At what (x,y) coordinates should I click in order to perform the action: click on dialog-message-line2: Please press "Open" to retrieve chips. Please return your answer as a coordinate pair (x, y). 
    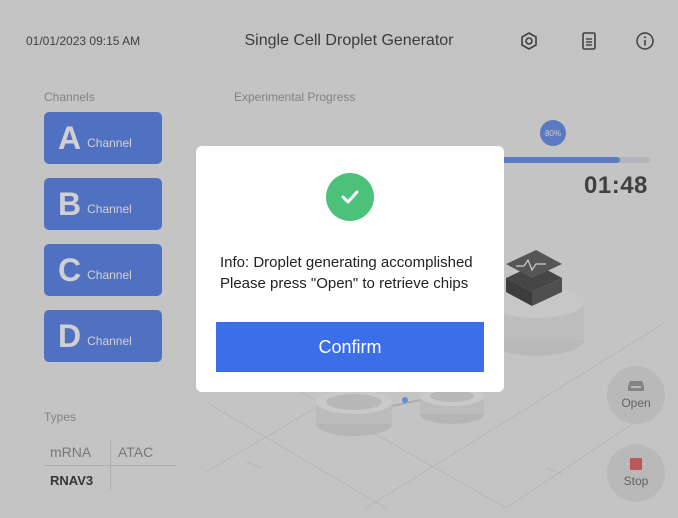
    Looking at the image, I should click on (344, 283).